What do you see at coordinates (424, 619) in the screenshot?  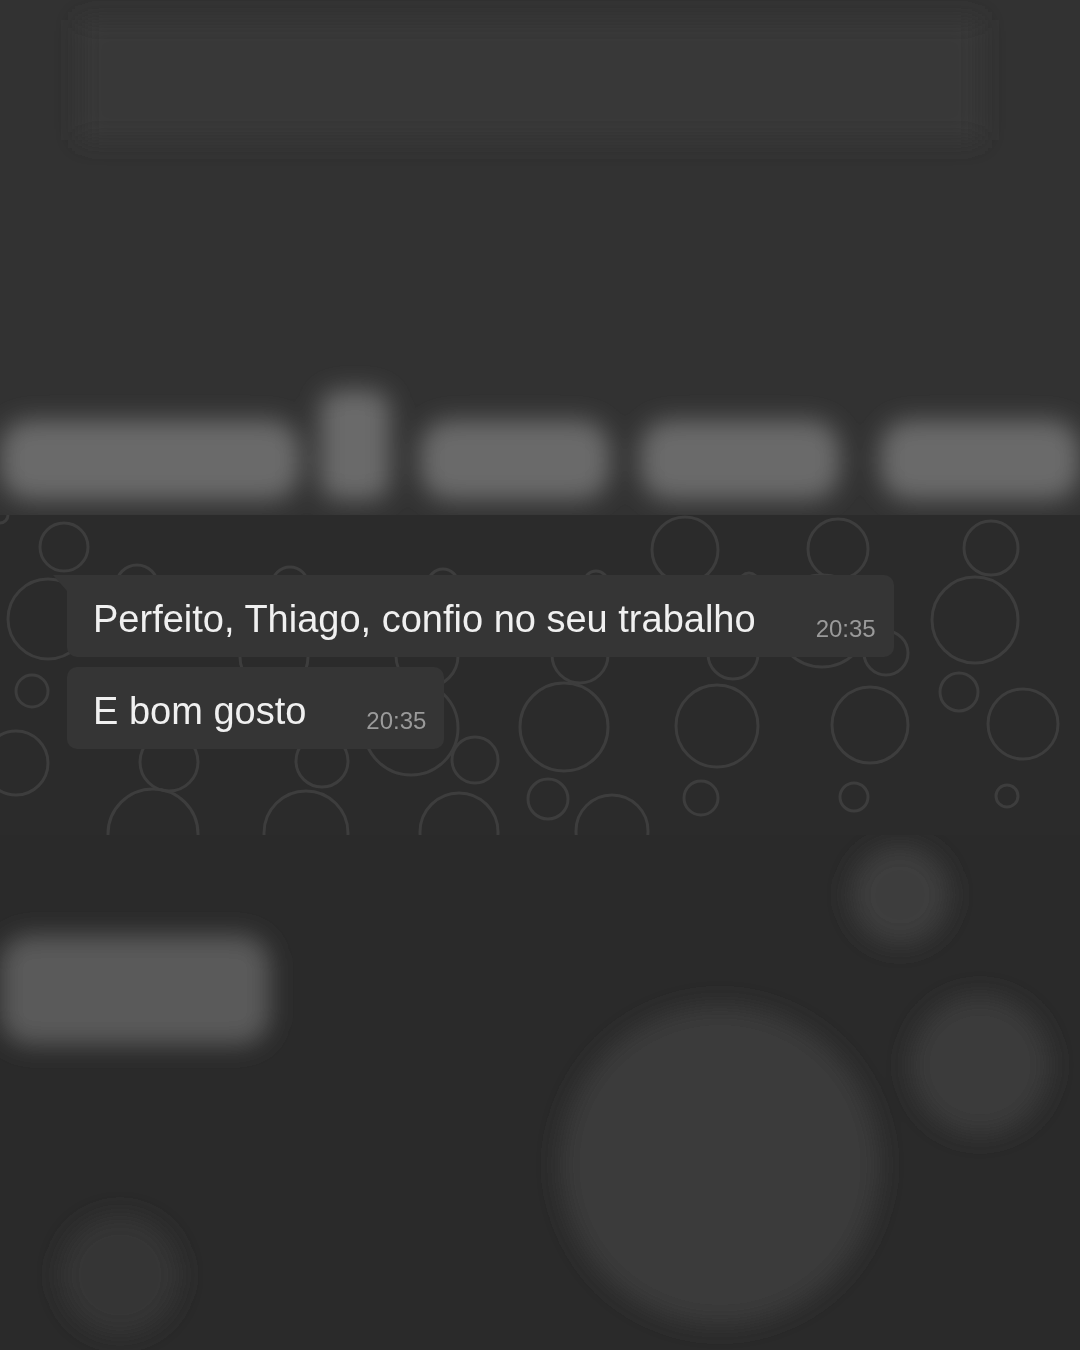 I see `message-text: Perfeito, Thiago, confio no seu trabalho` at bounding box center [424, 619].